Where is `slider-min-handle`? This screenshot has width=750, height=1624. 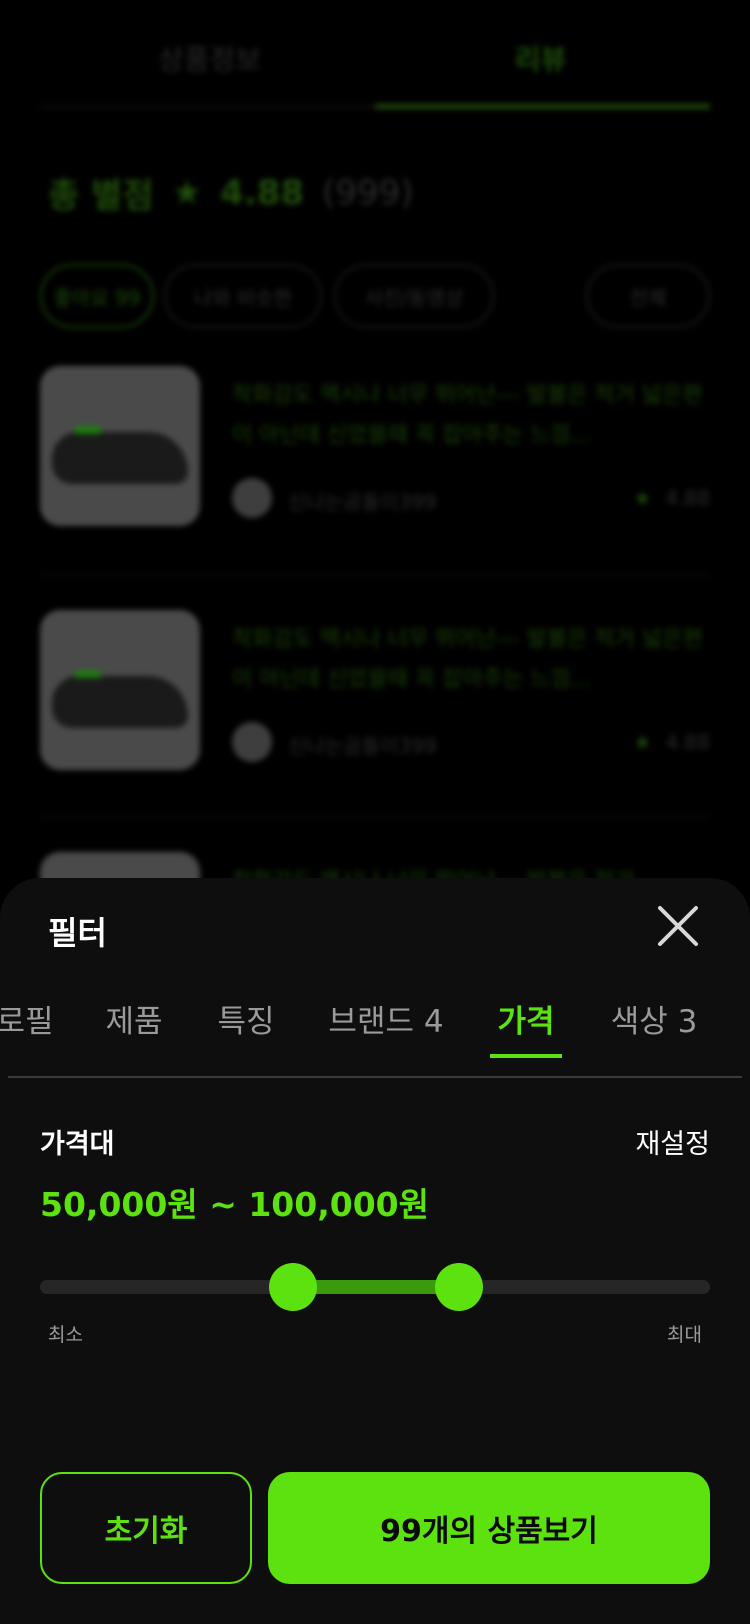
slider-min-handle is located at coordinates (293, 1287).